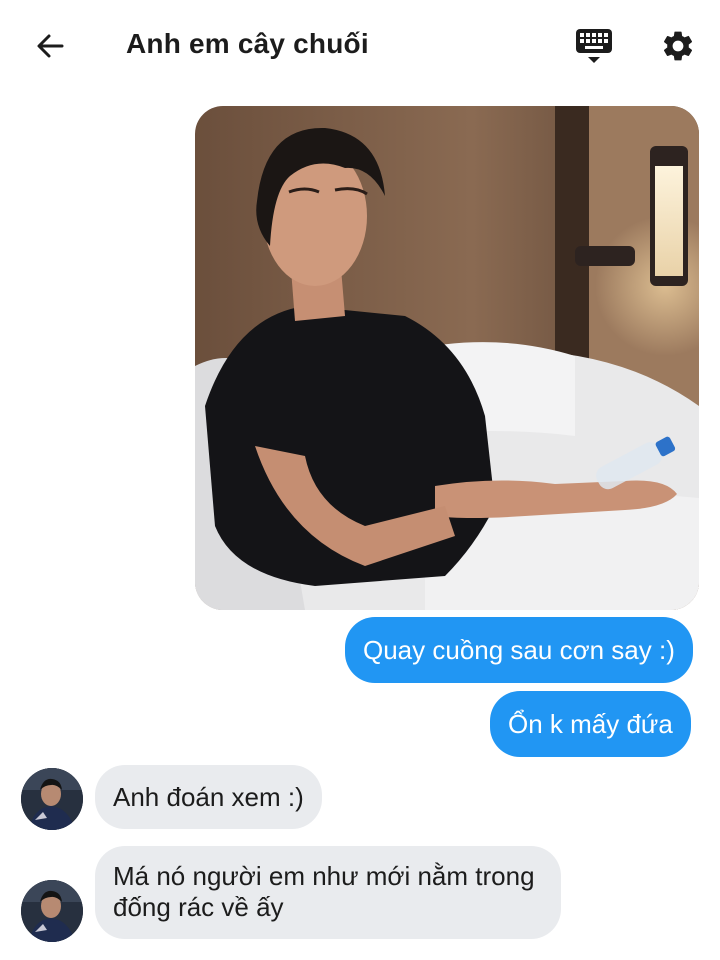 This screenshot has width=720, height=960. I want to click on settings-button, so click(678, 46).